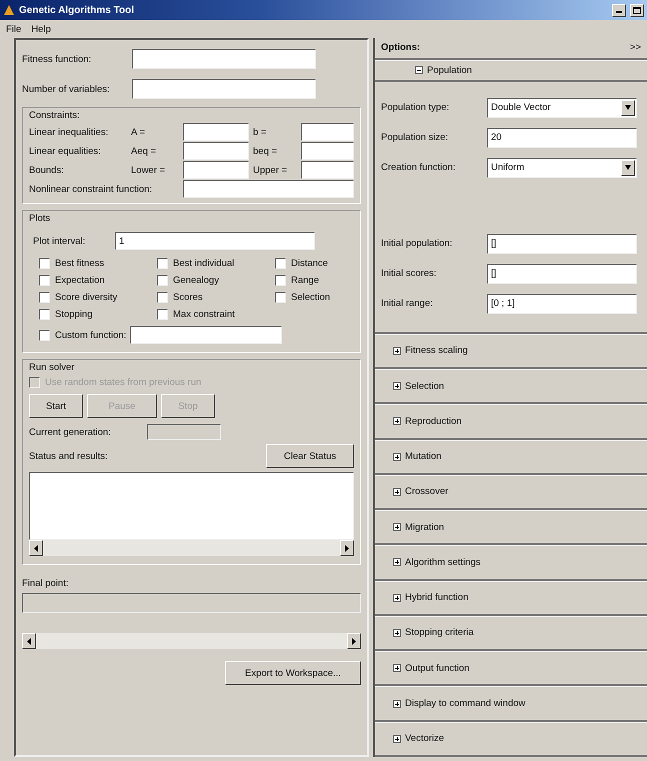  What do you see at coordinates (424, 527) in the screenshot?
I see `section-header: Migration` at bounding box center [424, 527].